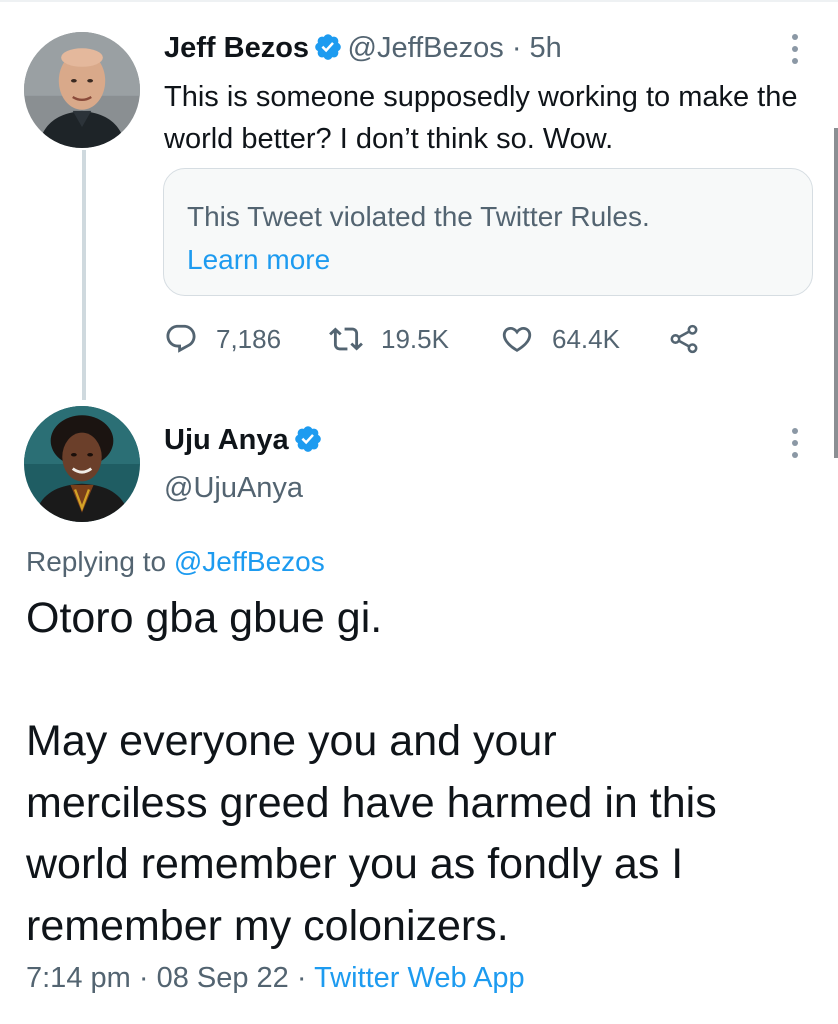 The image size is (838, 1024). What do you see at coordinates (258, 260) in the screenshot?
I see `learn-more-link: Learn more` at bounding box center [258, 260].